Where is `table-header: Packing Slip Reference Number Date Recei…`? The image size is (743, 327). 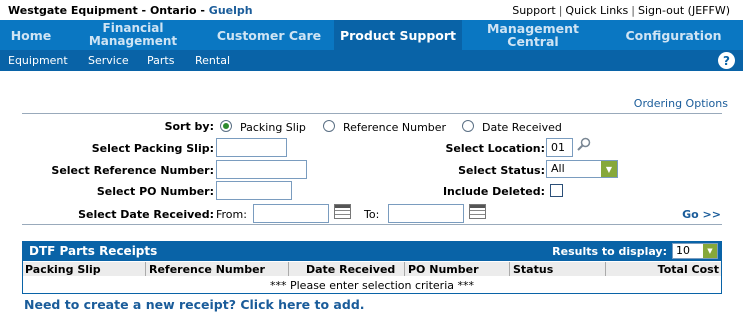
table-header: Packing Slip Reference Number Date Recei… is located at coordinates (372, 269).